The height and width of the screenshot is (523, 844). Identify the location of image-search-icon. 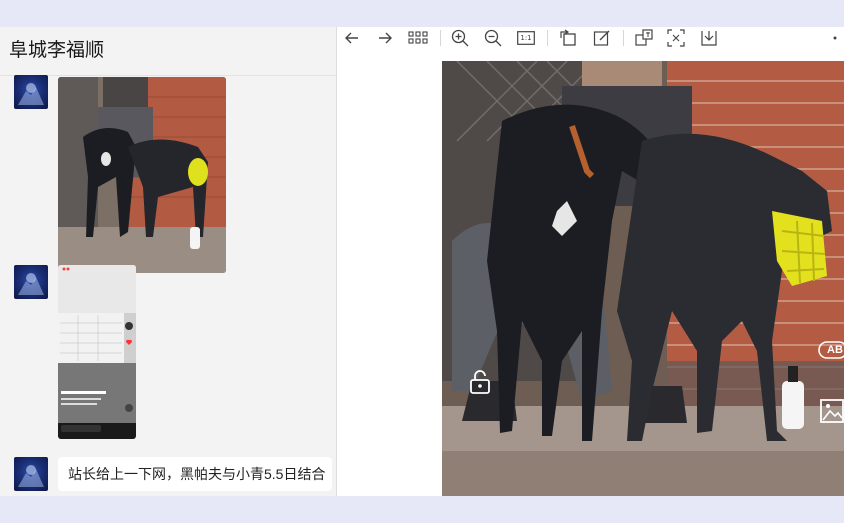
(831, 410).